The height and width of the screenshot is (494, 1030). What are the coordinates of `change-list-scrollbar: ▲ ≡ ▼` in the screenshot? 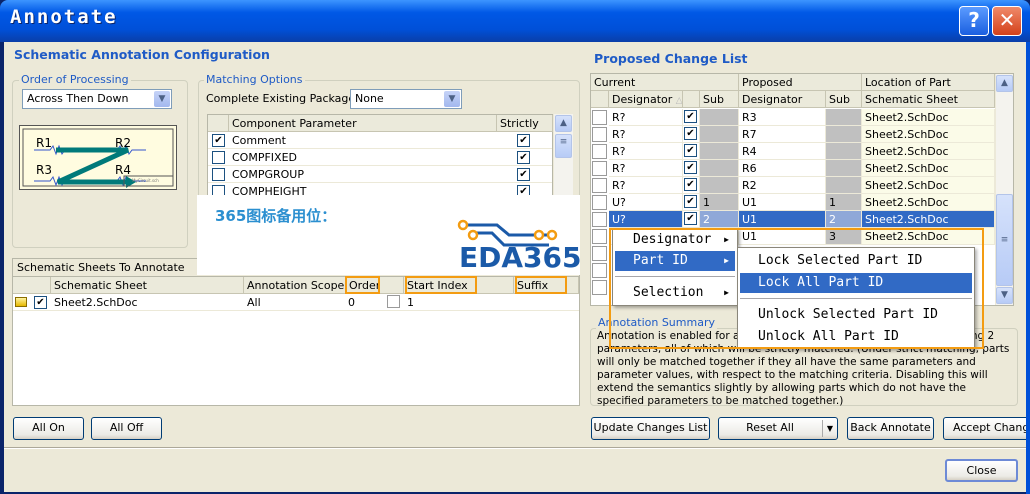 It's located at (1004, 189).